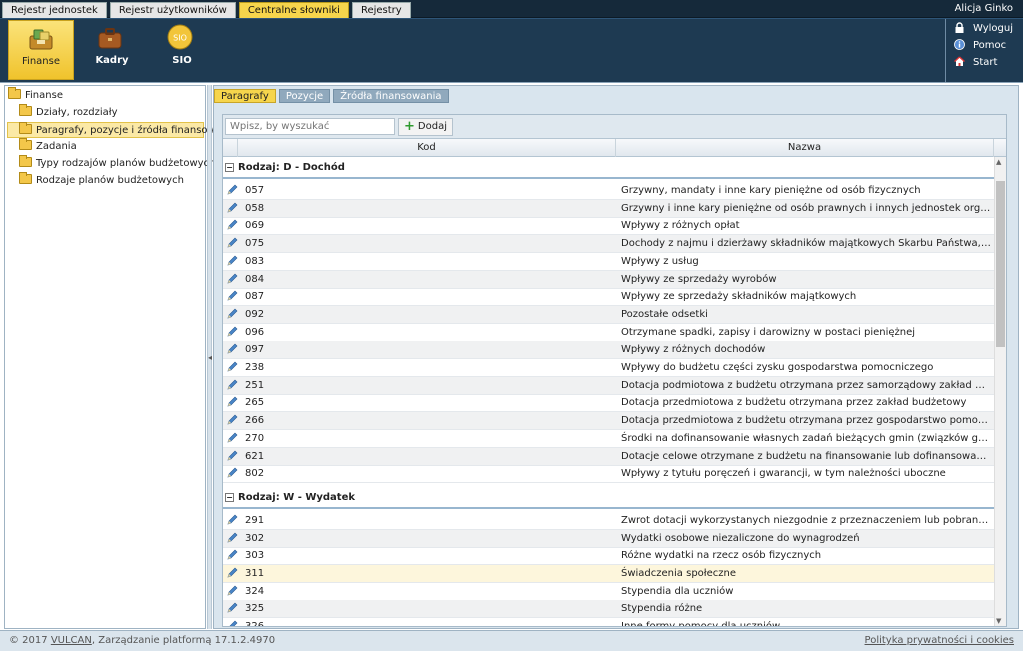  What do you see at coordinates (41, 50) in the screenshot?
I see `module-finanse: Finanse` at bounding box center [41, 50].